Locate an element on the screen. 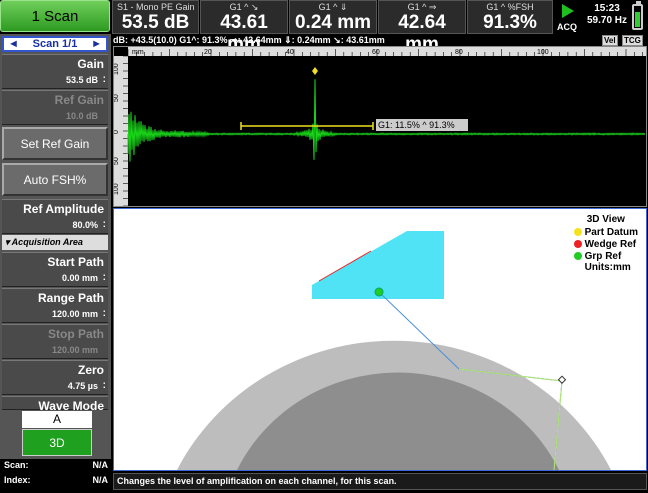 The width and height of the screenshot is (648, 493). view-3d-button: 3D is located at coordinates (57, 442).